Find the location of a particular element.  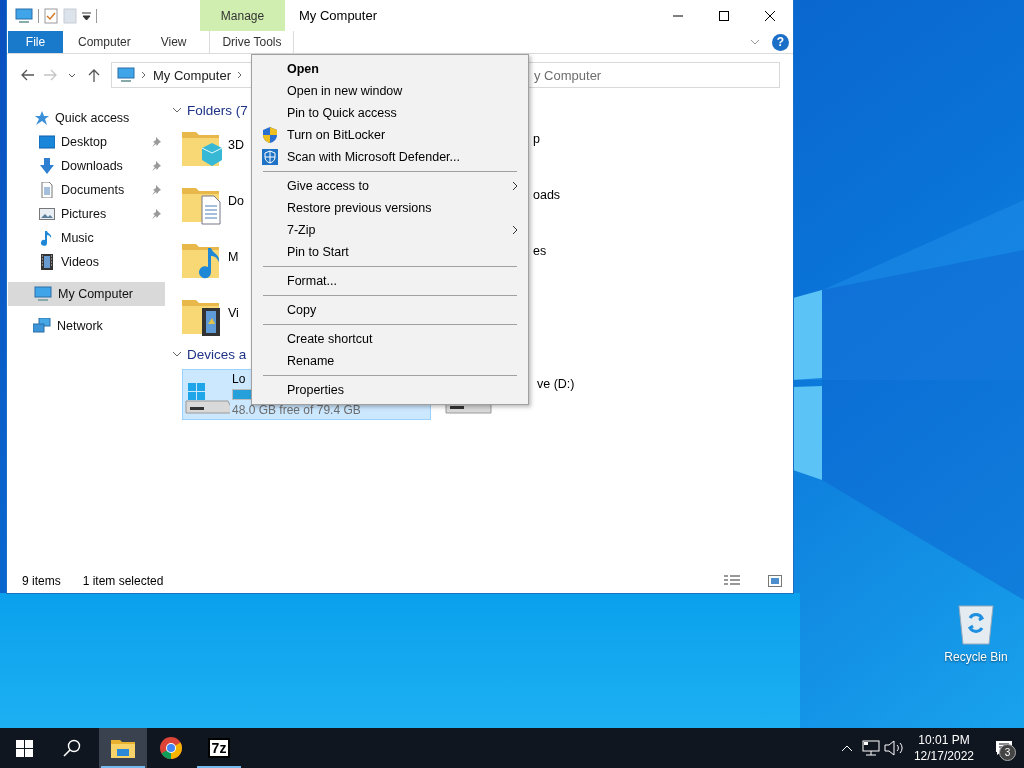

app-logo: 7z is located at coordinates (219, 748).